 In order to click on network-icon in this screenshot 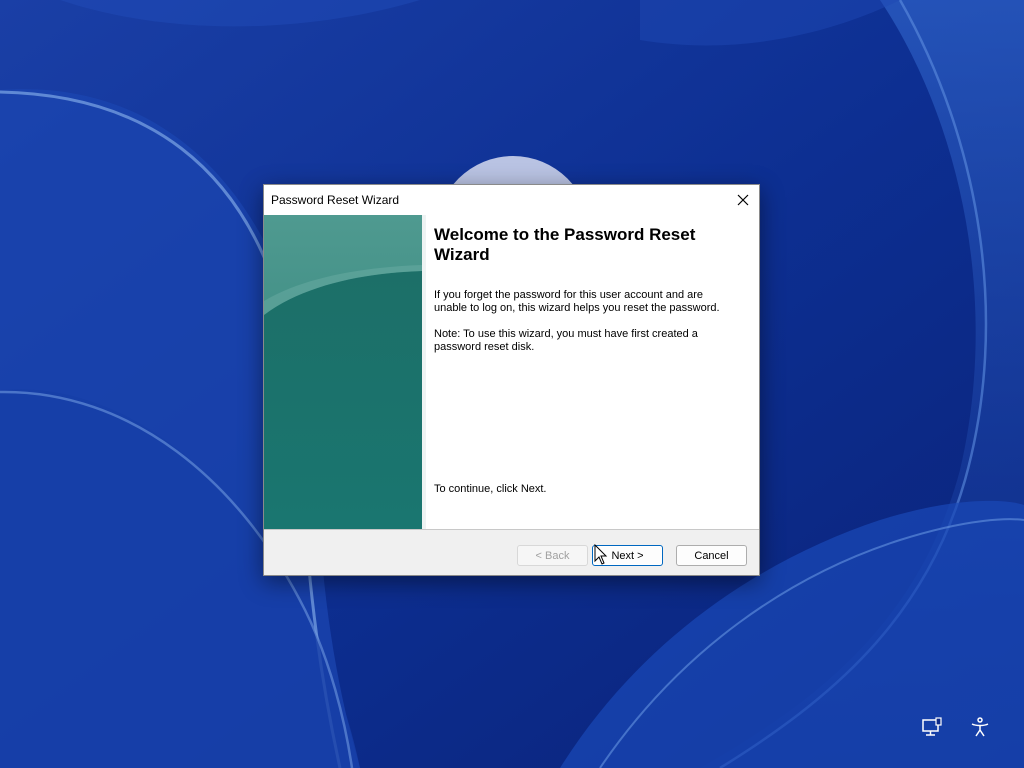, I will do `click(932, 727)`.